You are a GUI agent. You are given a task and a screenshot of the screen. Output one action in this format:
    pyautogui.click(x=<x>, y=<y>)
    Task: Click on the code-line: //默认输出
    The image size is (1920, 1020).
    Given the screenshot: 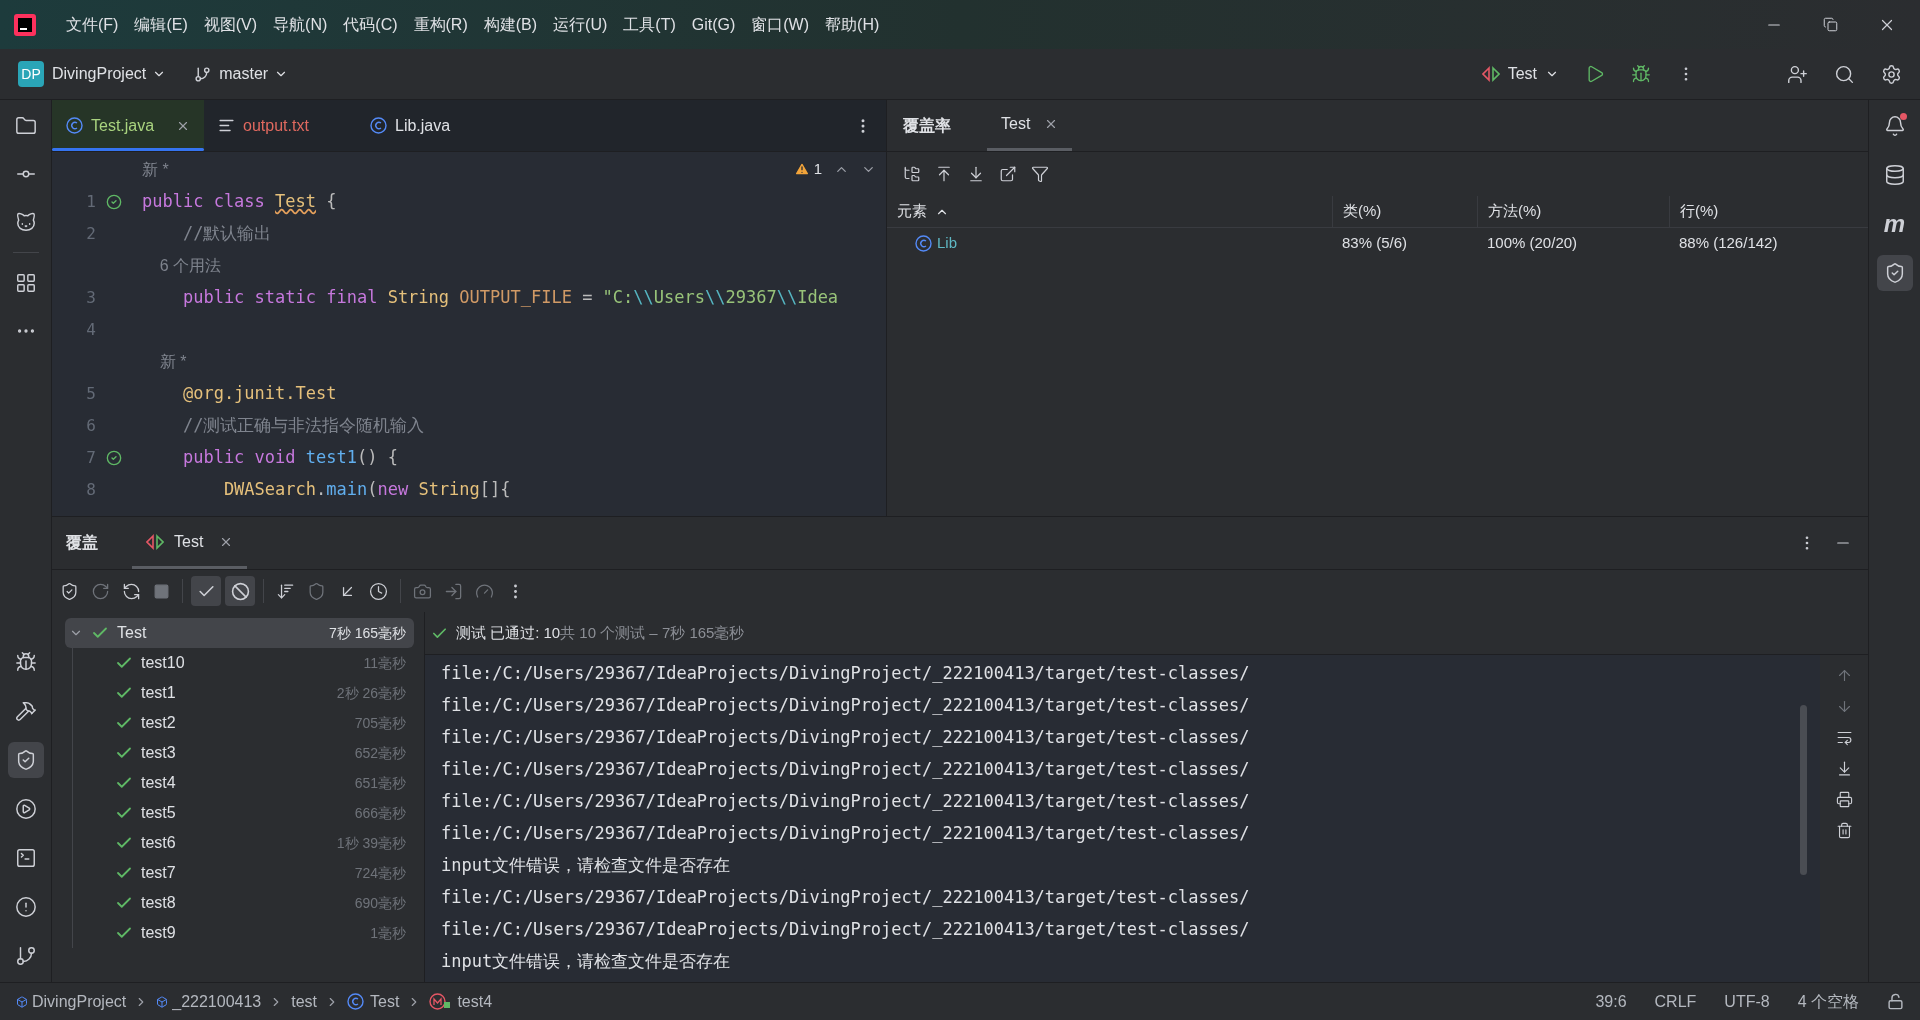 What is the action you would take?
    pyautogui.click(x=226, y=234)
    